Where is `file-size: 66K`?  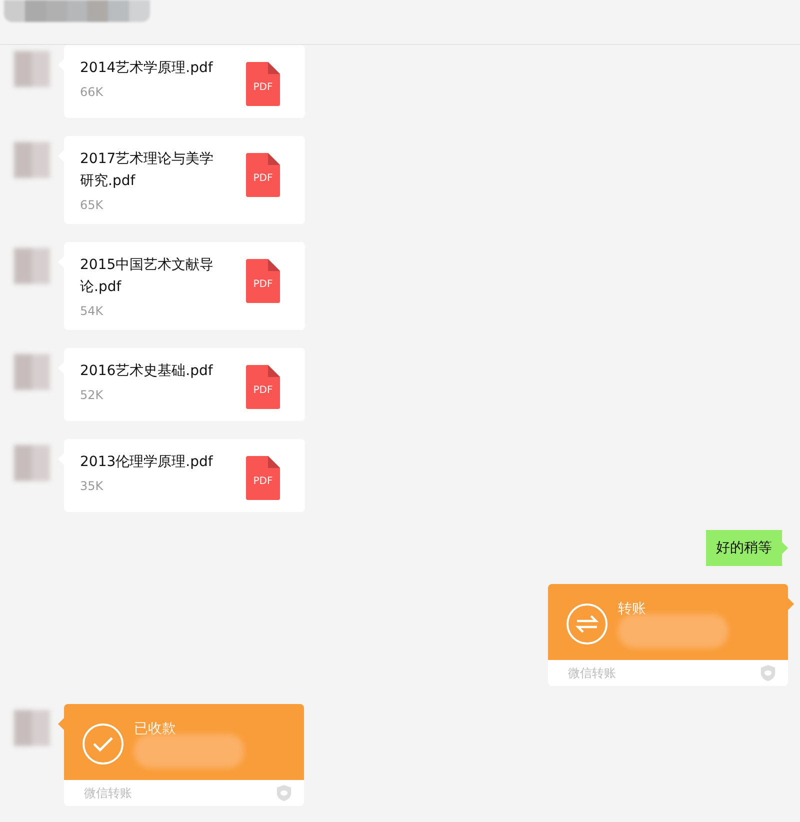 file-size: 66K is located at coordinates (92, 92).